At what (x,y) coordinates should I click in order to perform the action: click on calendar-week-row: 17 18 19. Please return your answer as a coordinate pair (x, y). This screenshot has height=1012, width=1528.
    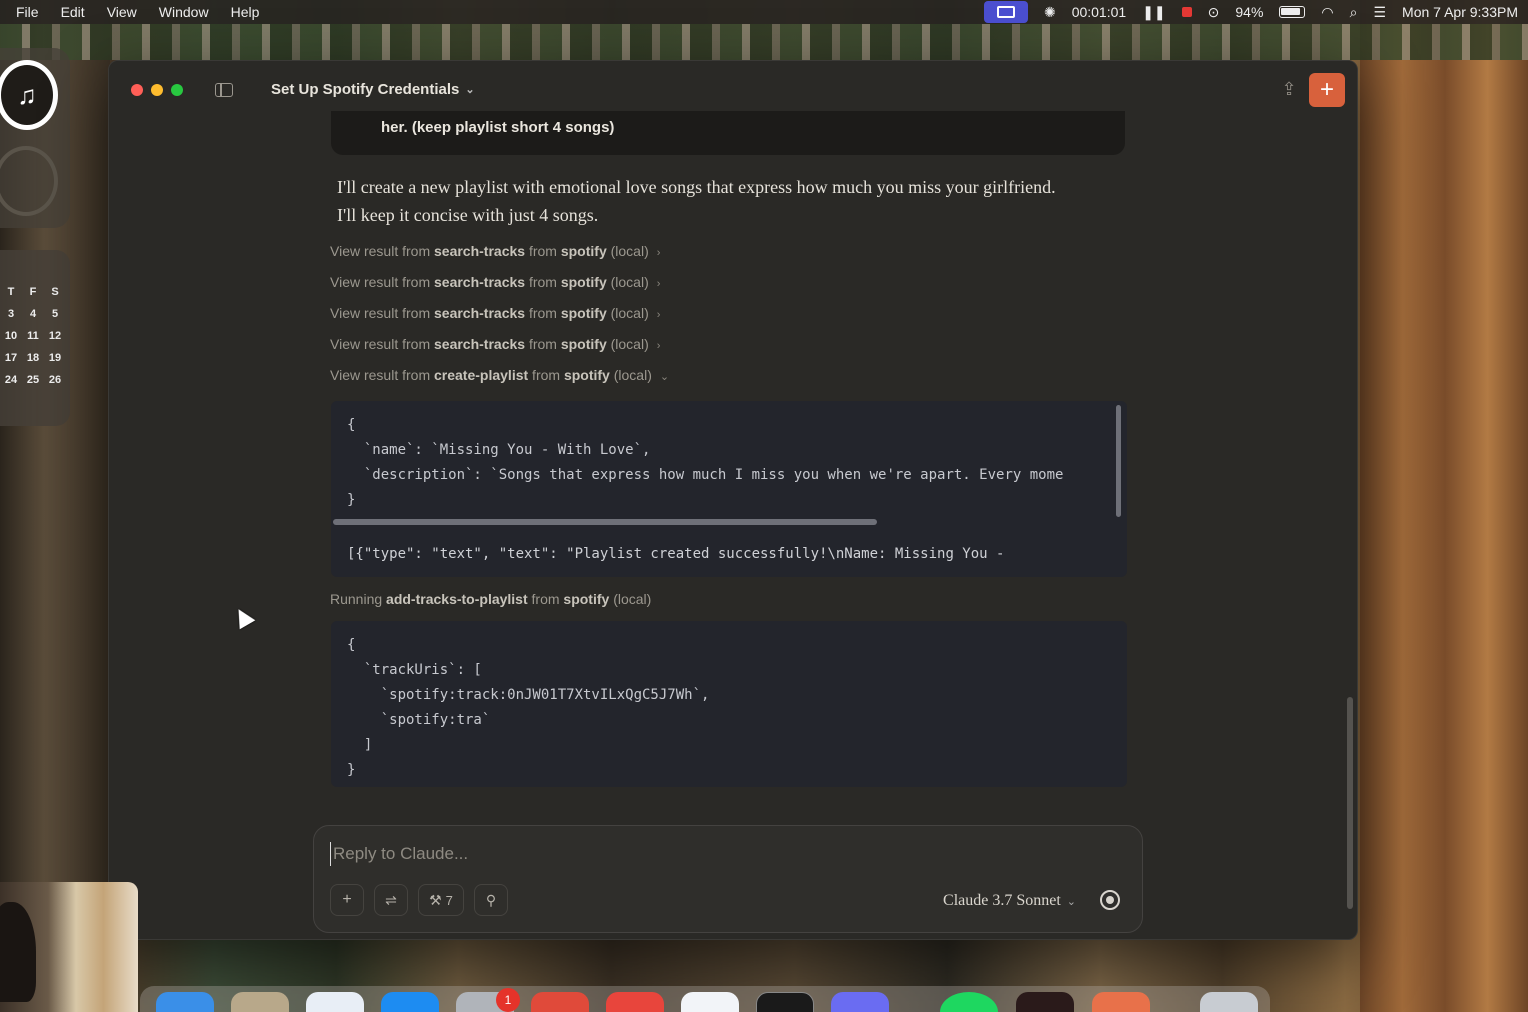
    Looking at the image, I should click on (33, 358).